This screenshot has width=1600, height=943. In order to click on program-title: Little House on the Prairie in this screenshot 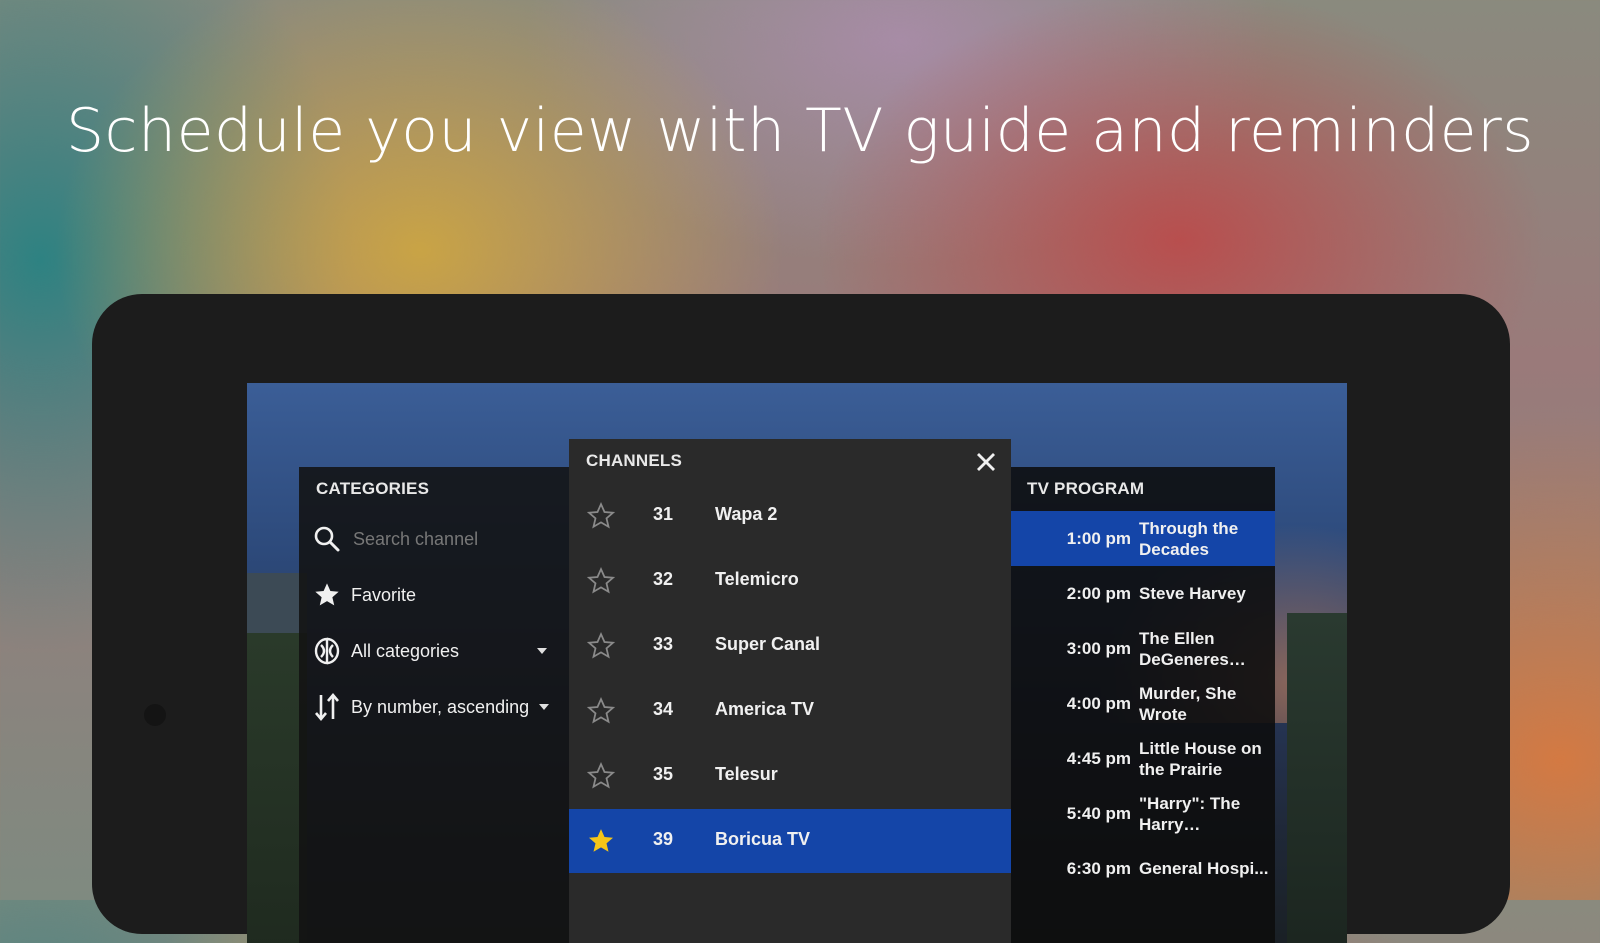, I will do `click(1200, 758)`.